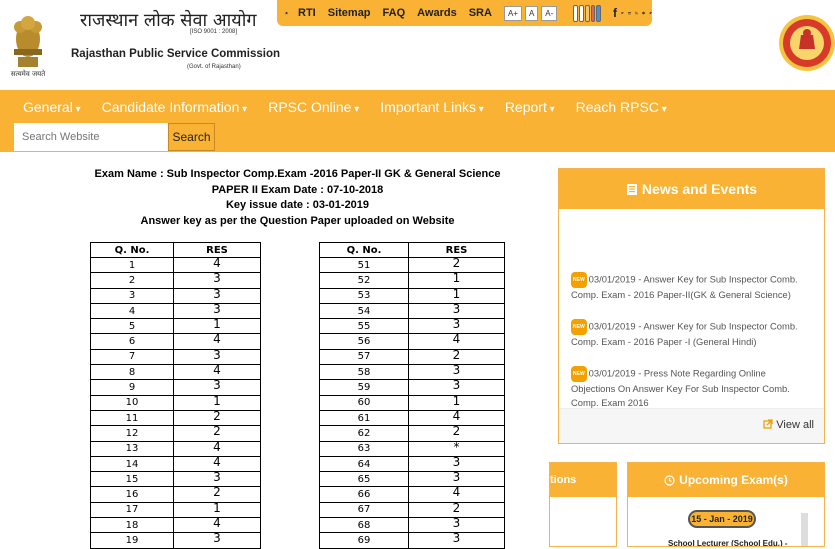  What do you see at coordinates (286, 13) in the screenshot?
I see `home-icon` at bounding box center [286, 13].